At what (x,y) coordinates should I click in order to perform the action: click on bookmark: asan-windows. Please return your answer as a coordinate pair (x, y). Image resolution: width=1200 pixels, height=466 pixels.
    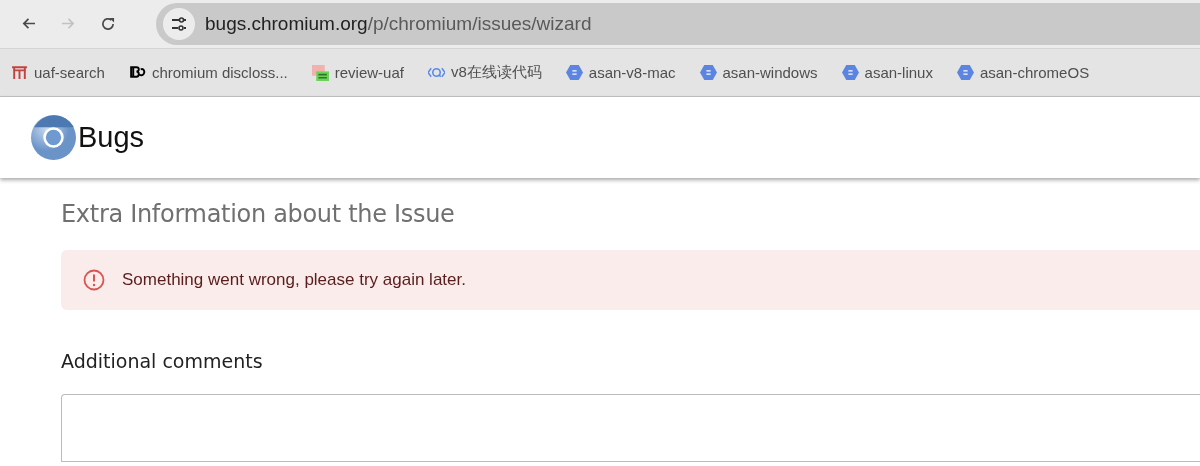
    Looking at the image, I should click on (758, 72).